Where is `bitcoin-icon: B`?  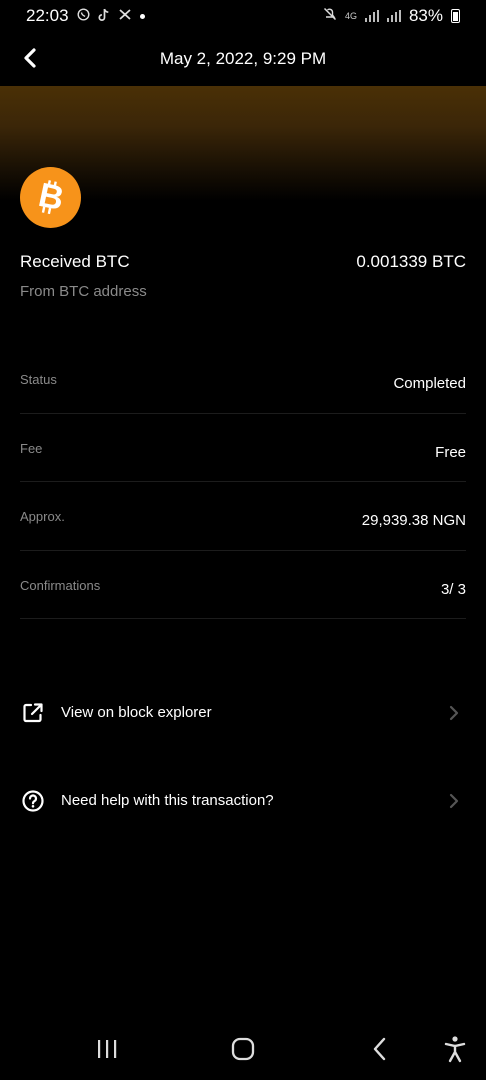 bitcoin-icon: B is located at coordinates (50, 197).